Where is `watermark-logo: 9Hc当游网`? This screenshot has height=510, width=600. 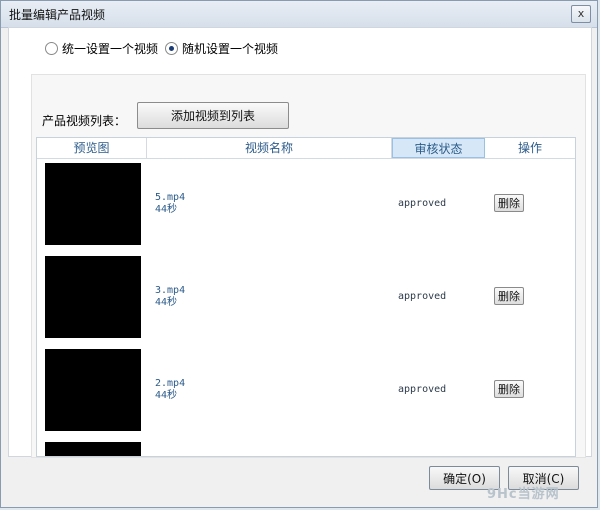
watermark-logo: 9Hc当游网 is located at coordinates (523, 494).